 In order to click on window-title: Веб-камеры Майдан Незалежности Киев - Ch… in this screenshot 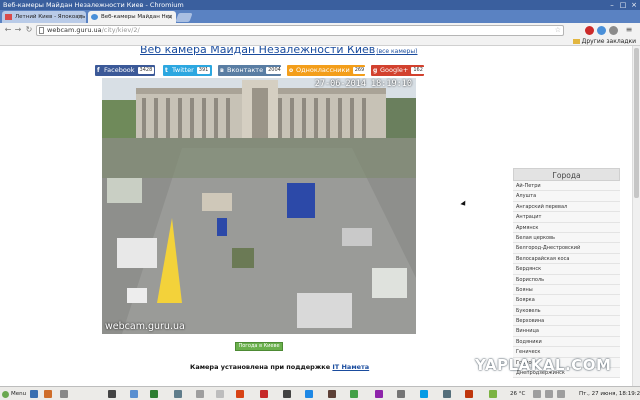, I will do `click(93, 5)`.